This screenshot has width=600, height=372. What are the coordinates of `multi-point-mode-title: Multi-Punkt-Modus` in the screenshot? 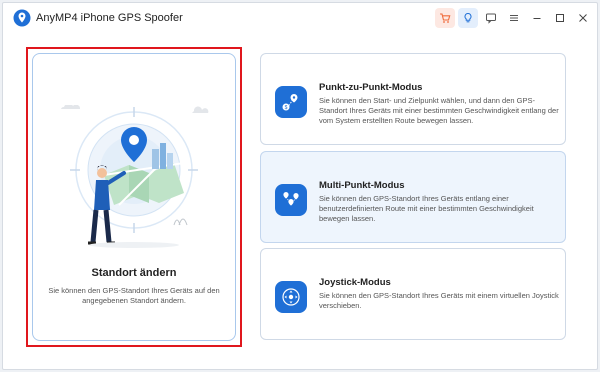 It's located at (362, 185).